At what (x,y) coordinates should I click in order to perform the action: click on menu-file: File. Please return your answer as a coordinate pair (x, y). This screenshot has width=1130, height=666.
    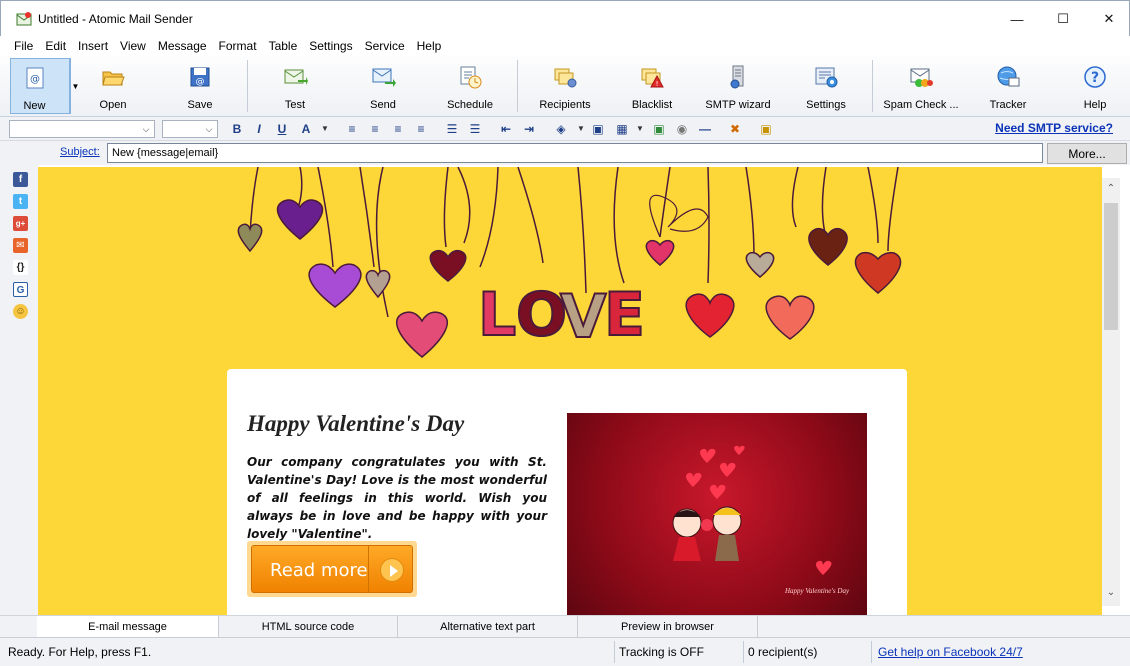
    Looking at the image, I should click on (23, 46).